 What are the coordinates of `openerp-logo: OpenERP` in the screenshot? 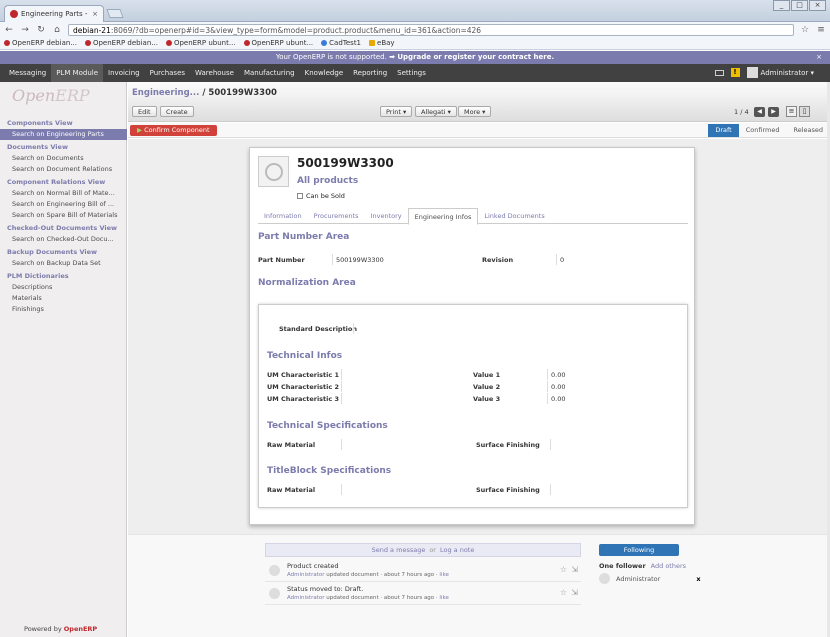 It's located at (51, 95).